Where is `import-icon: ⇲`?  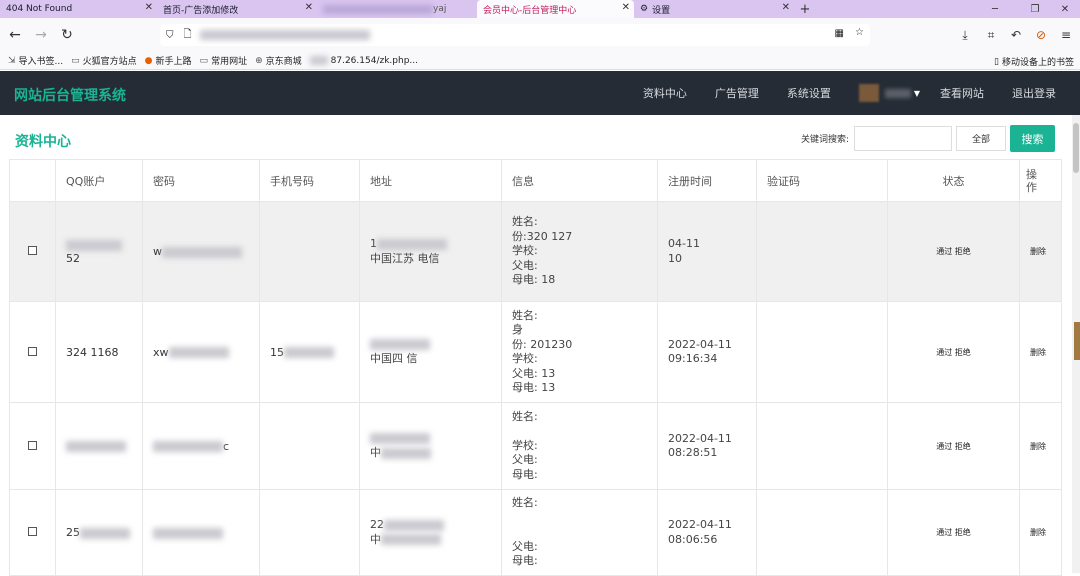
import-icon: ⇲ is located at coordinates (12, 60).